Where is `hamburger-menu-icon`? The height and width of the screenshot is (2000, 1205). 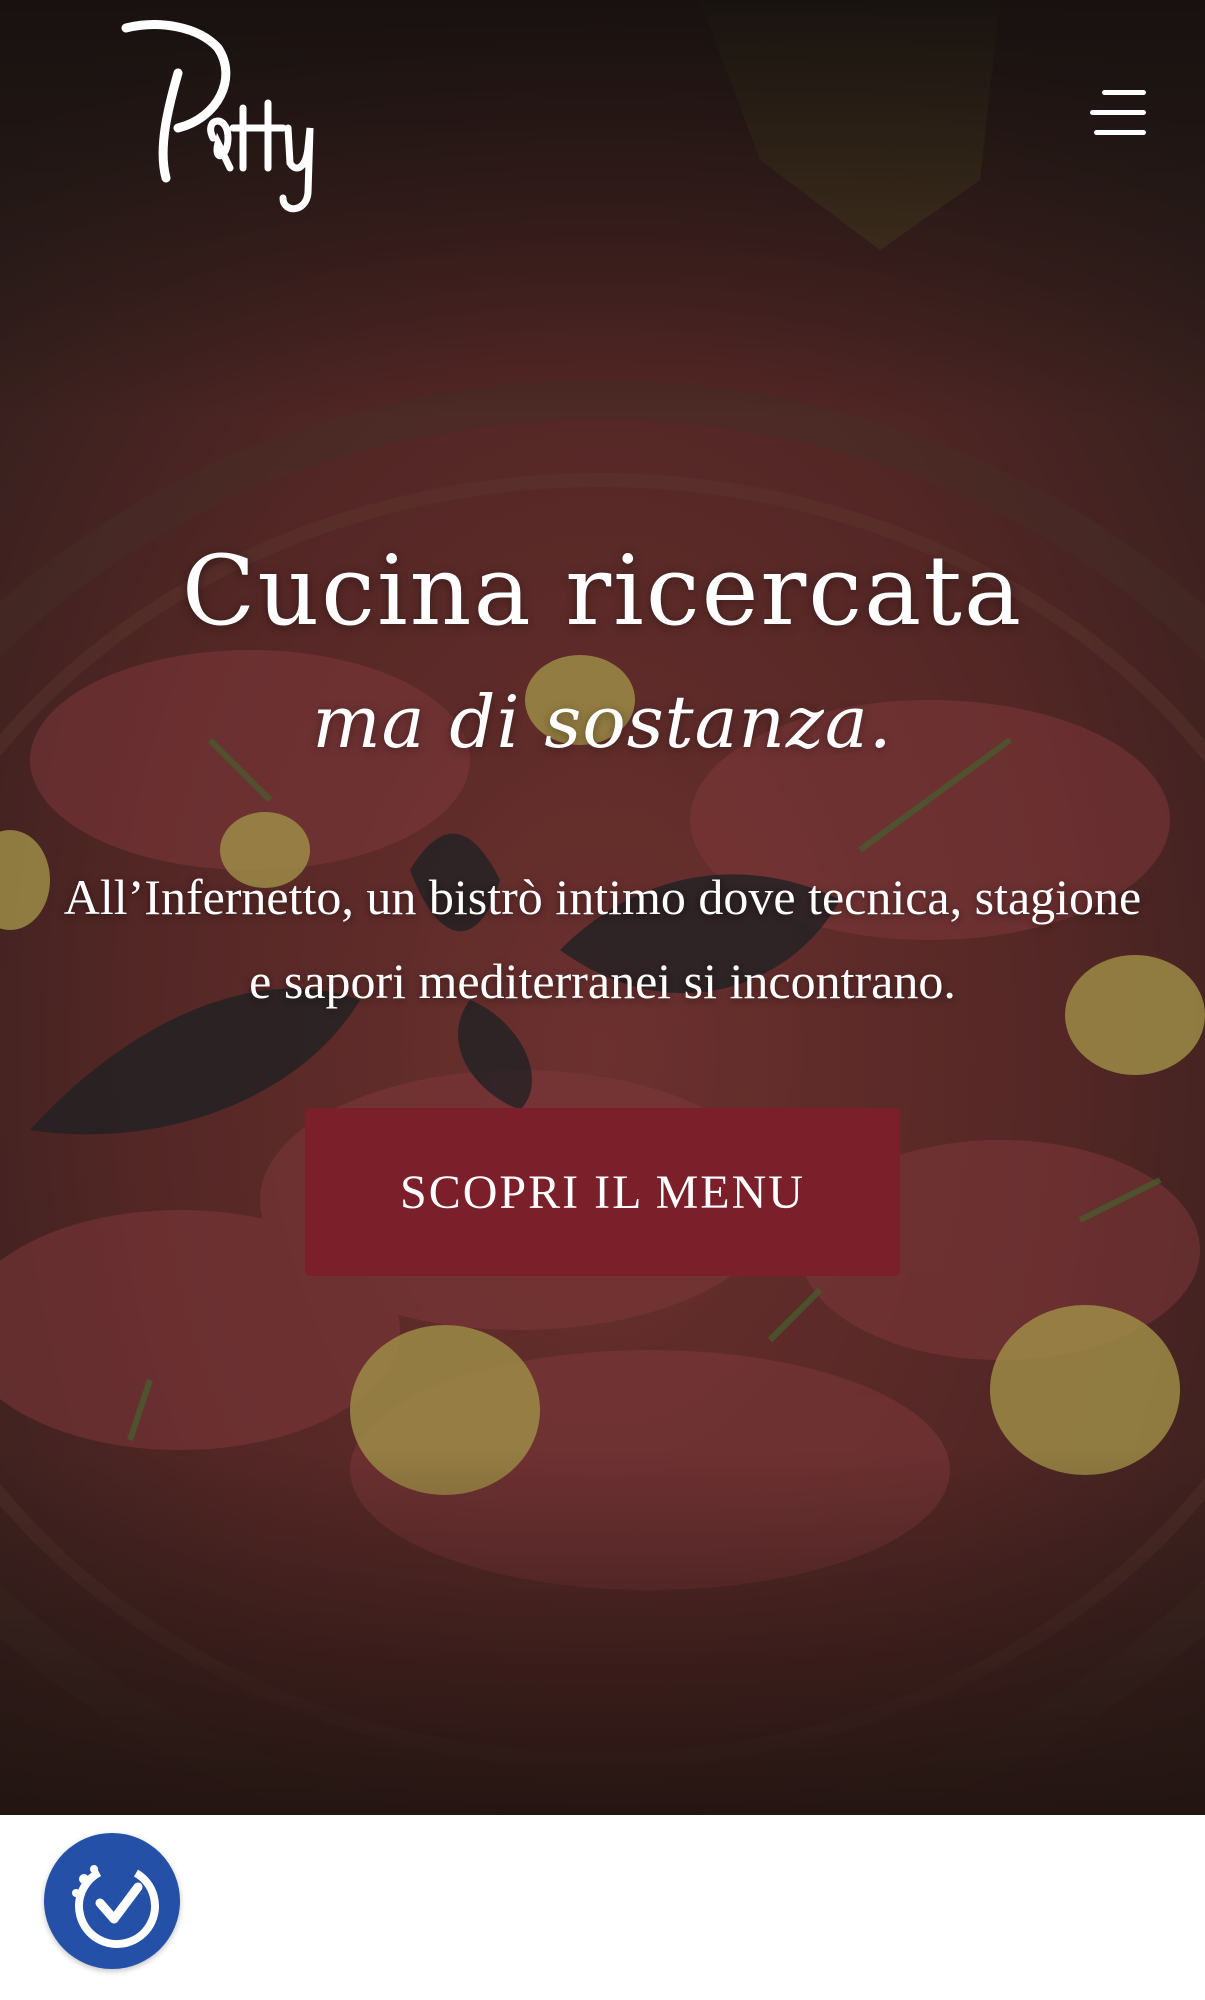
hamburger-menu-icon is located at coordinates (1114, 113).